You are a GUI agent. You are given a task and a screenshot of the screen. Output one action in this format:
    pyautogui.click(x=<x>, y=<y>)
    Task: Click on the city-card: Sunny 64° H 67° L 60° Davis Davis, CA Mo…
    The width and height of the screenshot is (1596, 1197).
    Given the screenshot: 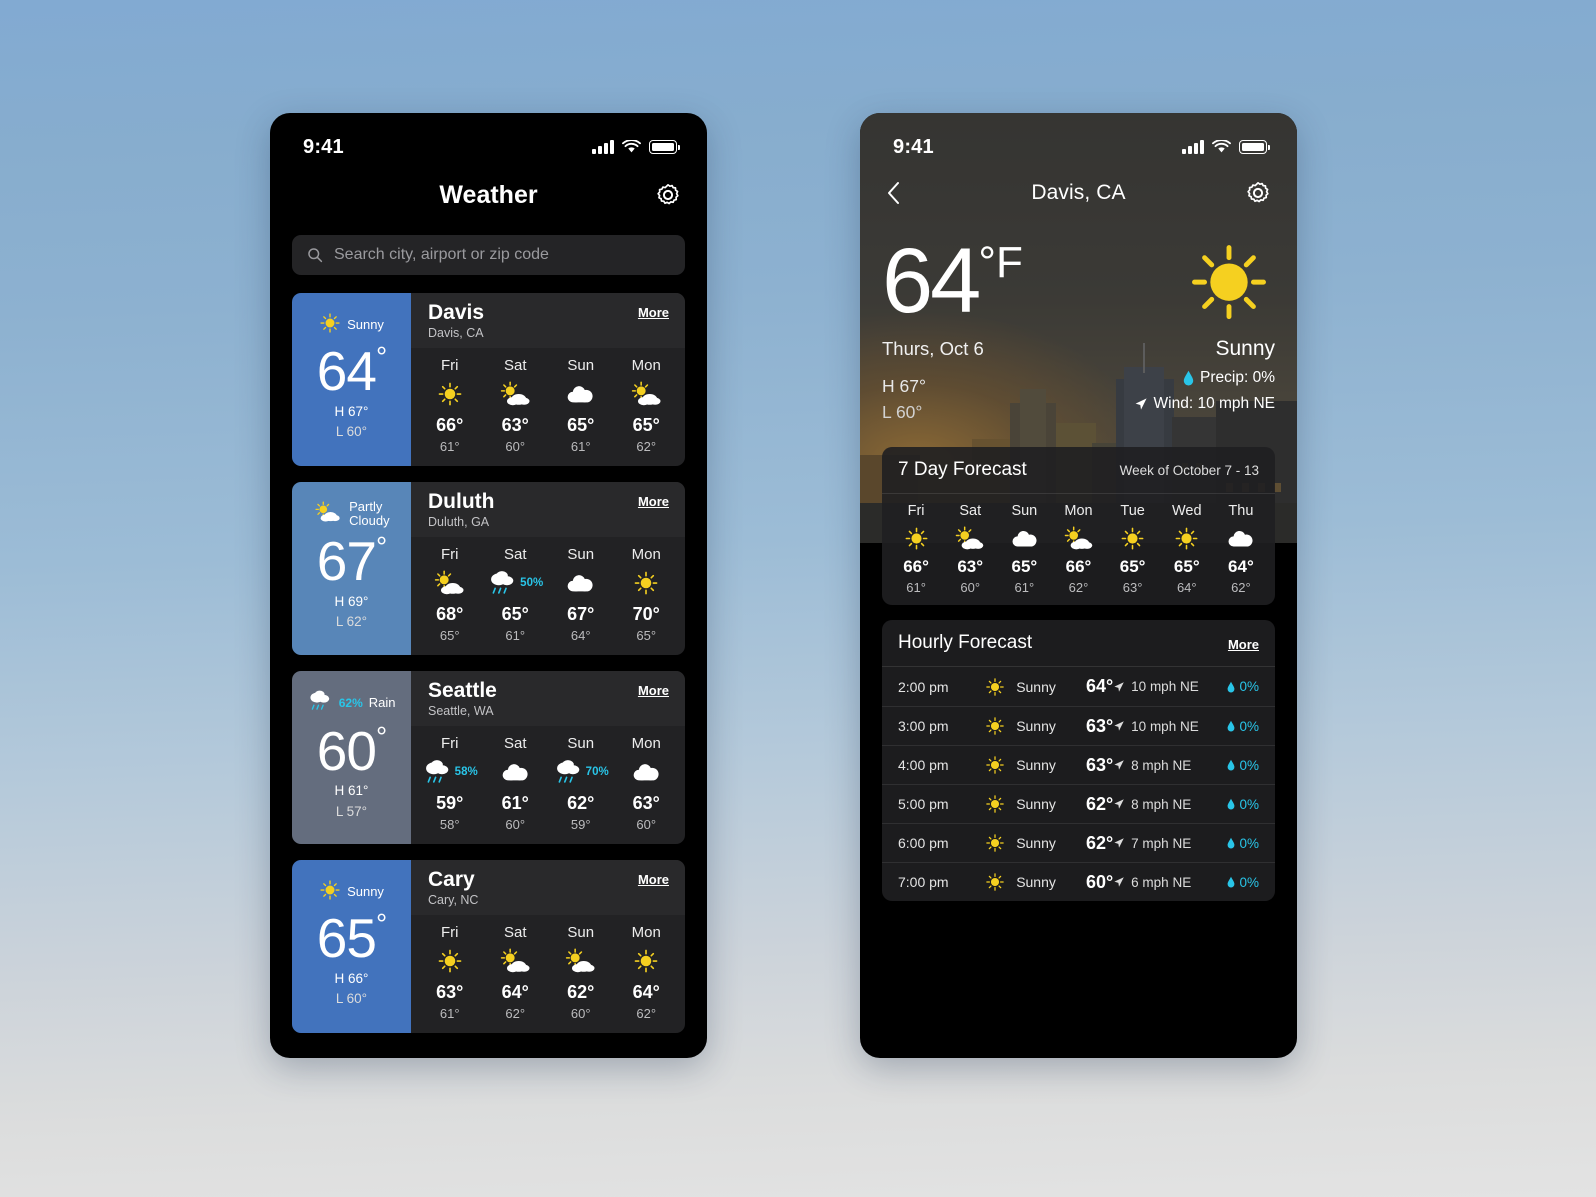 What is the action you would take?
    pyautogui.click(x=488, y=379)
    